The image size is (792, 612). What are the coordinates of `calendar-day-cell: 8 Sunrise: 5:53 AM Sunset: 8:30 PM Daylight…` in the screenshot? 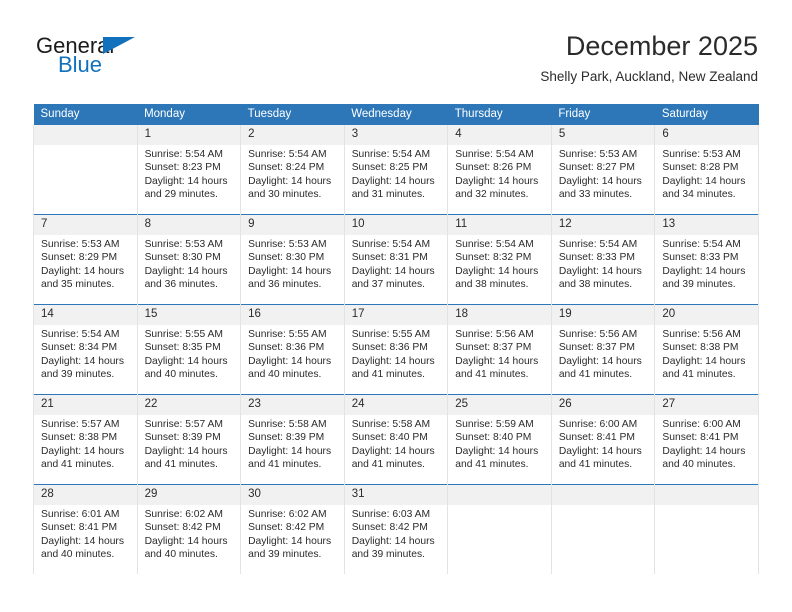 It's located at (189, 259).